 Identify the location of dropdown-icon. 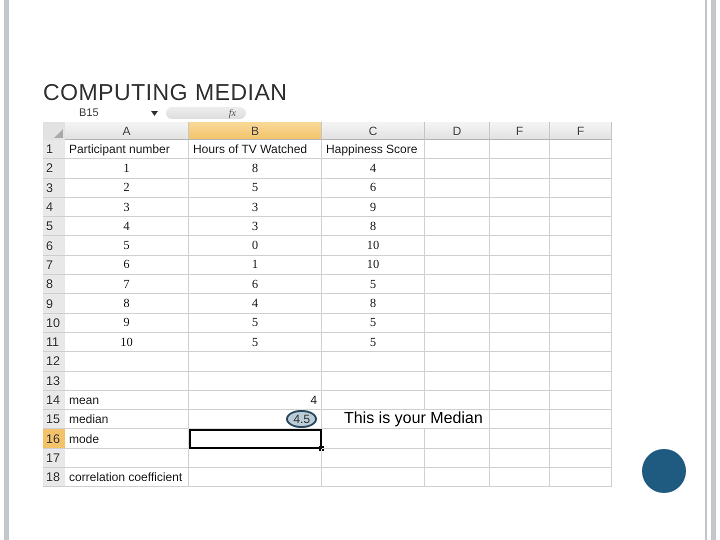
(154, 113).